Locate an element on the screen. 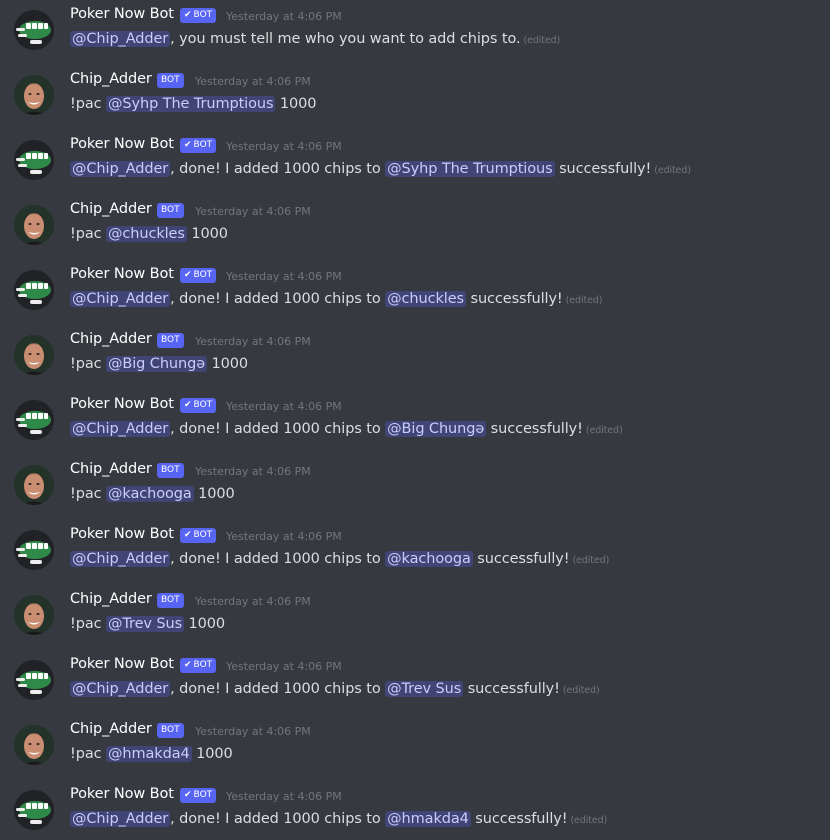 The width and height of the screenshot is (830, 840). message-content: !pac @Syhp The Trumptious 1000 is located at coordinates (193, 104).